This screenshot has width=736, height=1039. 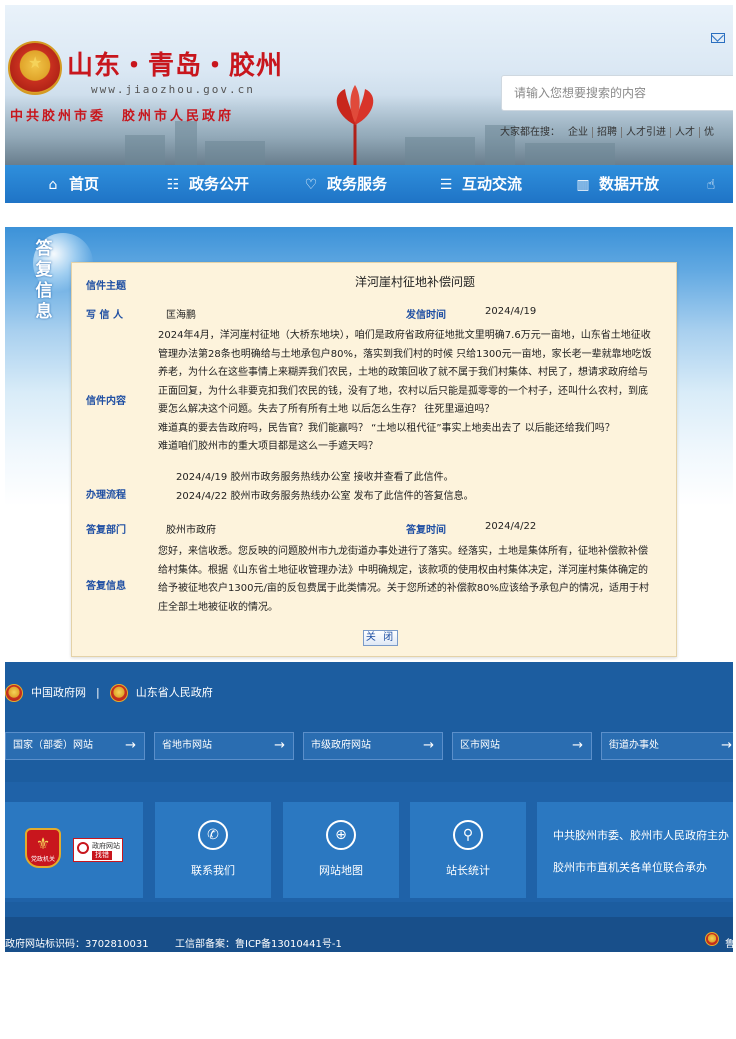 I want to click on nav-item-label: 首页, so click(x=84, y=184).